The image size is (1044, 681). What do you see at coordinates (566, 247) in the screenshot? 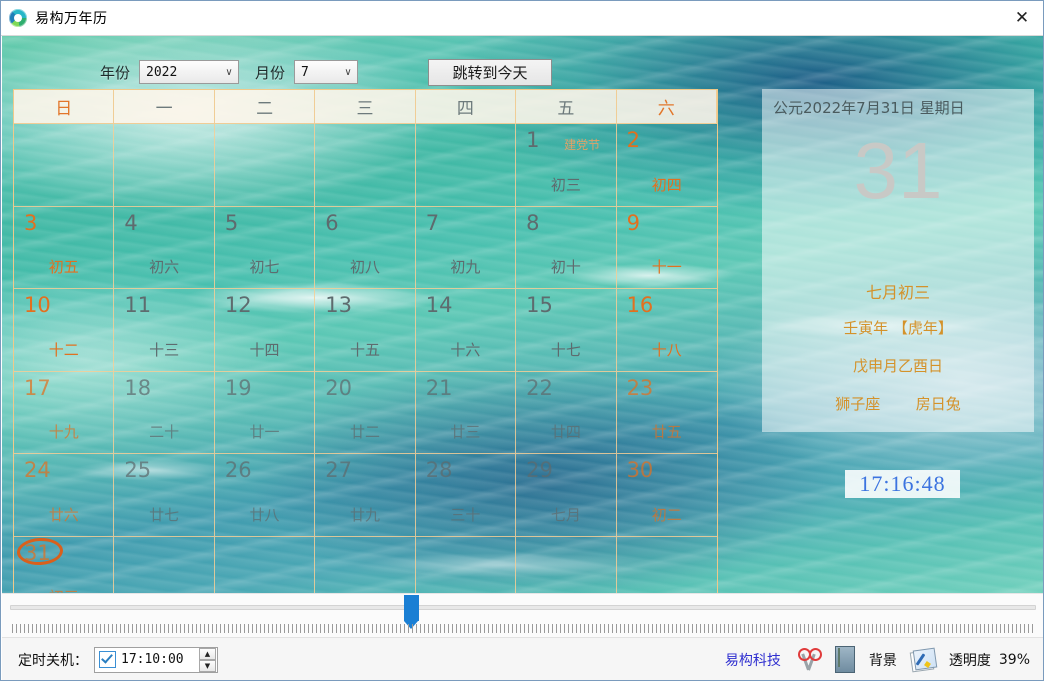
I see `calendar-day-cell: 8 初十` at bounding box center [566, 247].